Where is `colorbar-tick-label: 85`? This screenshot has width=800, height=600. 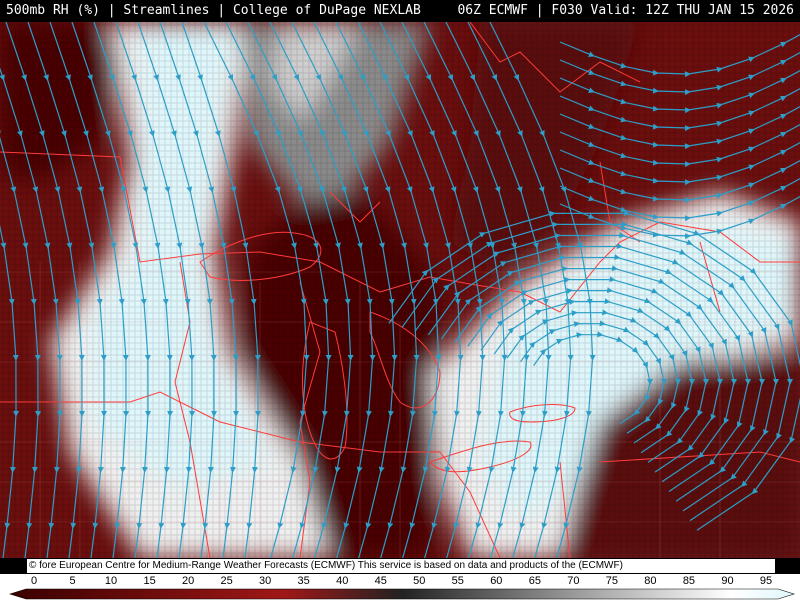 colorbar-tick-label: 85 is located at coordinates (689, 581).